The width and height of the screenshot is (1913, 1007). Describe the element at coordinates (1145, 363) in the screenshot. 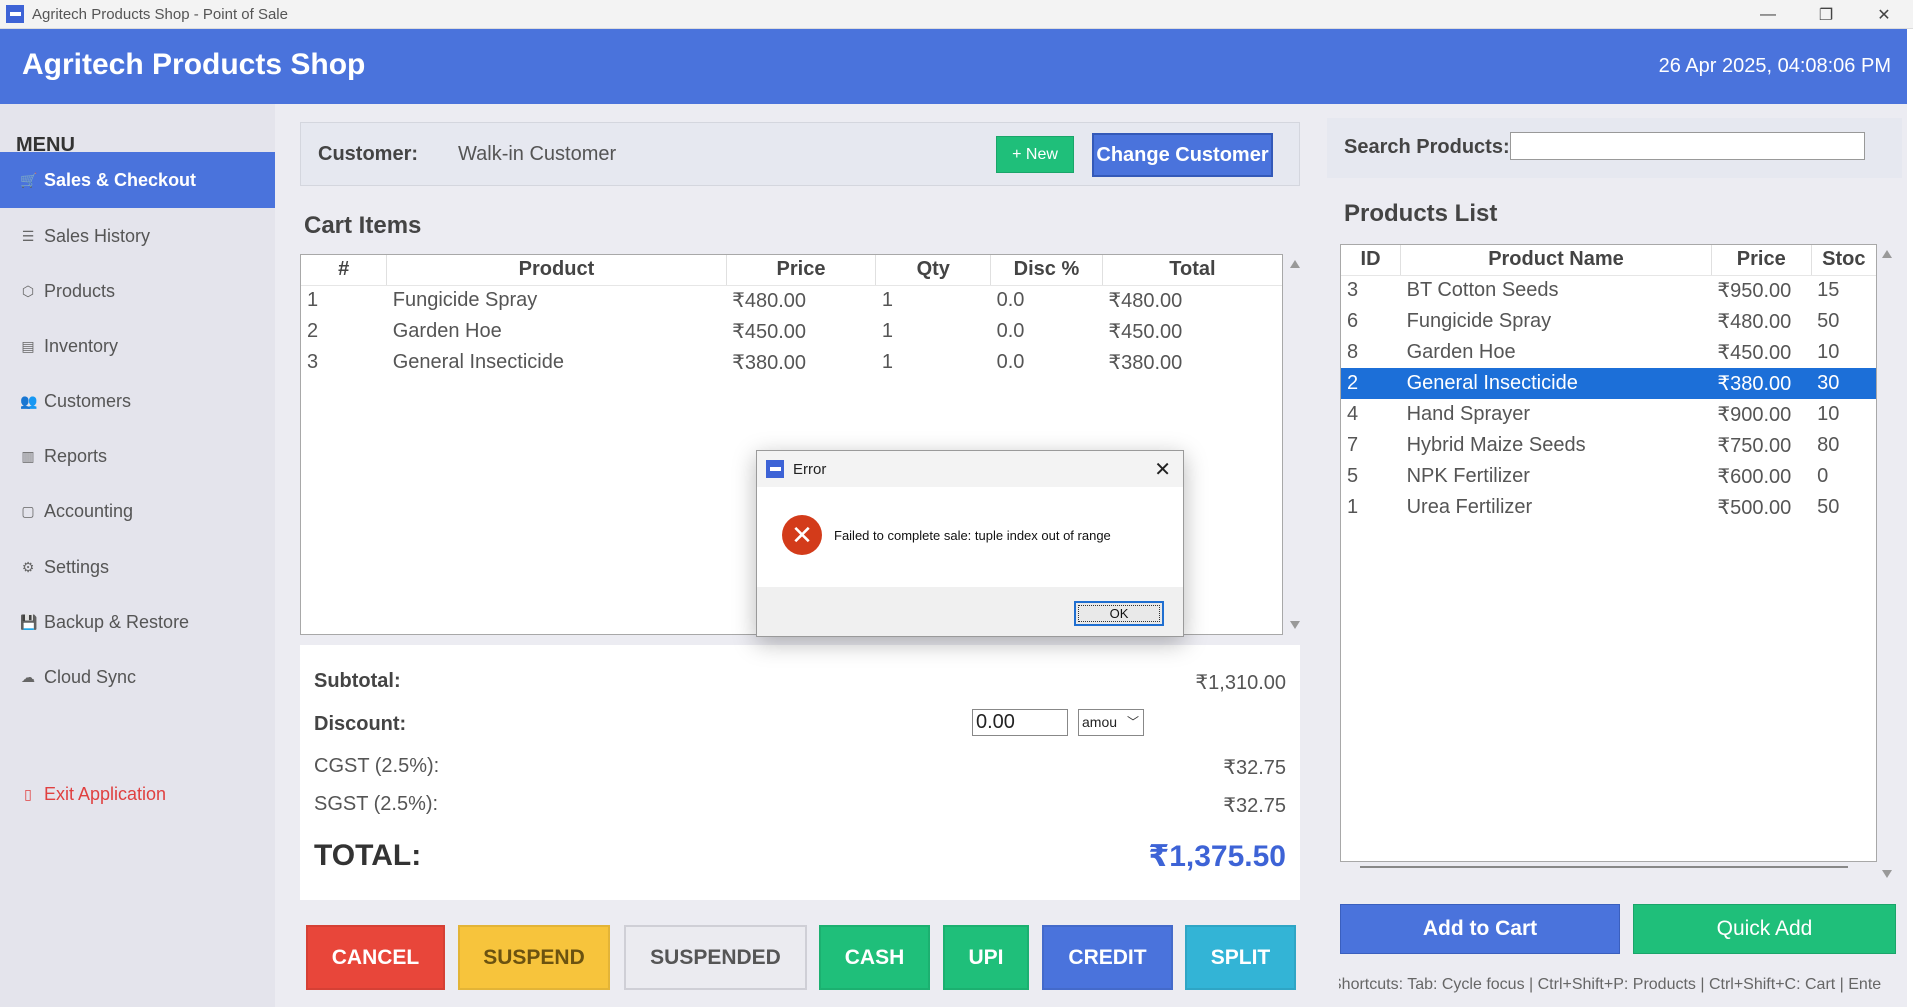

I see `table-cell: ₹380.00` at that location.